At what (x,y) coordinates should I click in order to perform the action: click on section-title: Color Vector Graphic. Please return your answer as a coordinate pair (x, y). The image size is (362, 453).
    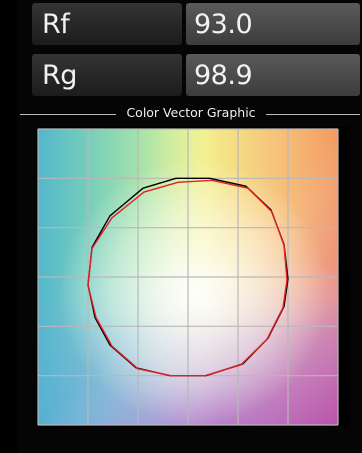
    Looking at the image, I should click on (191, 112).